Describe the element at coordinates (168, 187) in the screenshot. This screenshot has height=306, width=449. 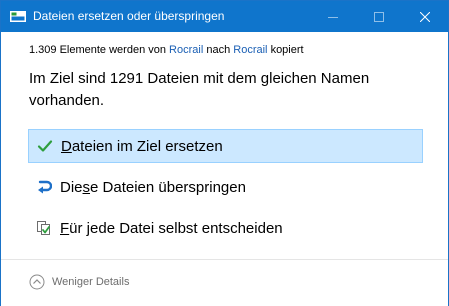
I see `skip-files-label-after: e Dateien überspringen` at that location.